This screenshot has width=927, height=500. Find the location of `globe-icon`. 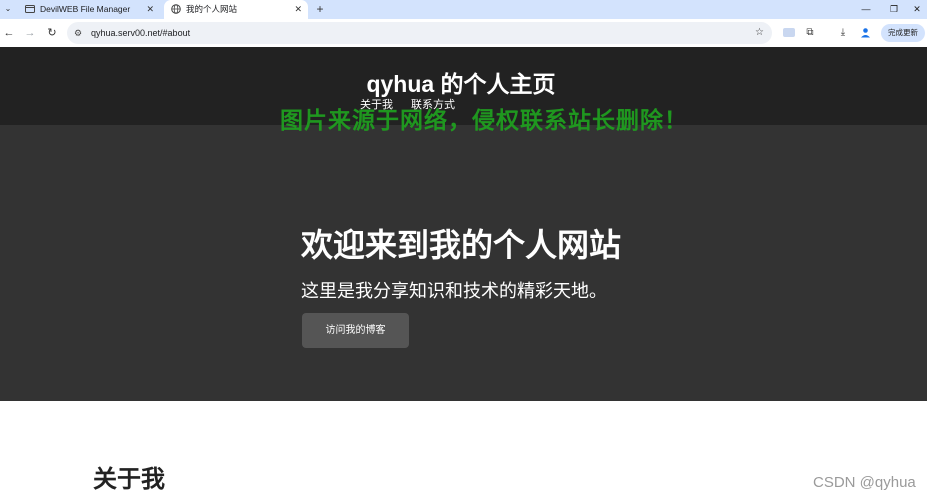

globe-icon is located at coordinates (176, 9).